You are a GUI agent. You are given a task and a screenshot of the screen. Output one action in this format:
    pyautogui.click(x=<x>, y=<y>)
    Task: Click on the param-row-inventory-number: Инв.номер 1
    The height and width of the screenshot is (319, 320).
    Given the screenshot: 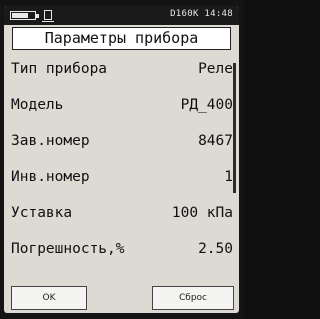 What is the action you would take?
    pyautogui.click(x=121, y=178)
    